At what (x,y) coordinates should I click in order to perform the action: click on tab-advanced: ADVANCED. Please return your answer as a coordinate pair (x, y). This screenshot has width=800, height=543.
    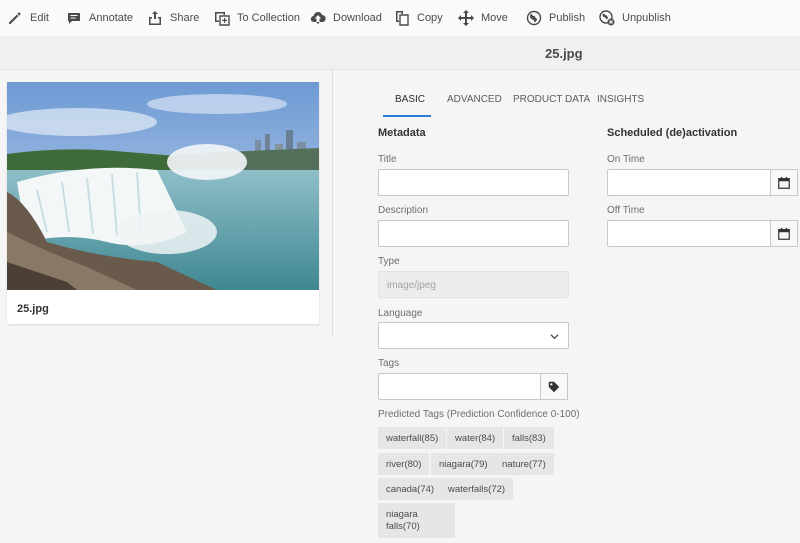
    Looking at the image, I should click on (474, 99).